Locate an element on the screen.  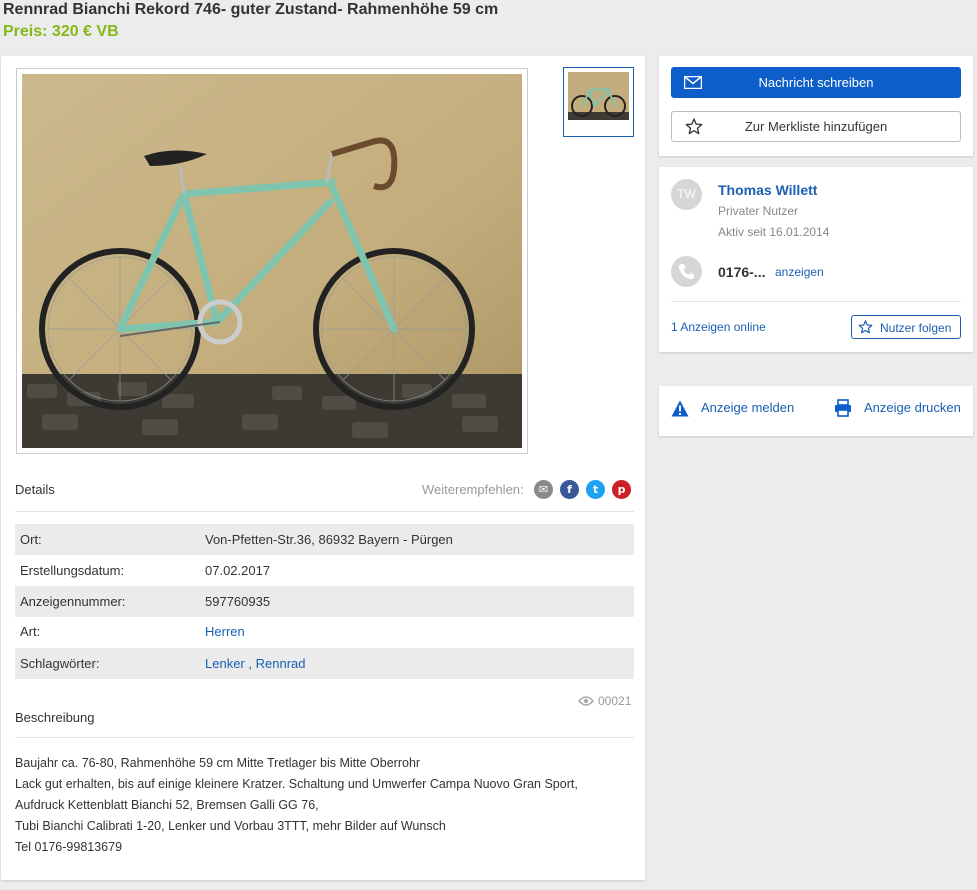
detail-row-type: Art: Herren is located at coordinates (324, 632).